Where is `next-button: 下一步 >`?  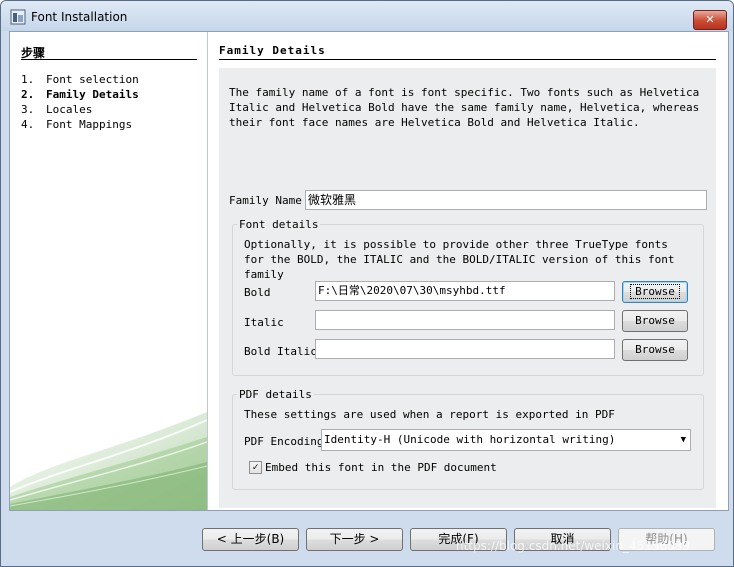
next-button: 下一步 > is located at coordinates (354, 539).